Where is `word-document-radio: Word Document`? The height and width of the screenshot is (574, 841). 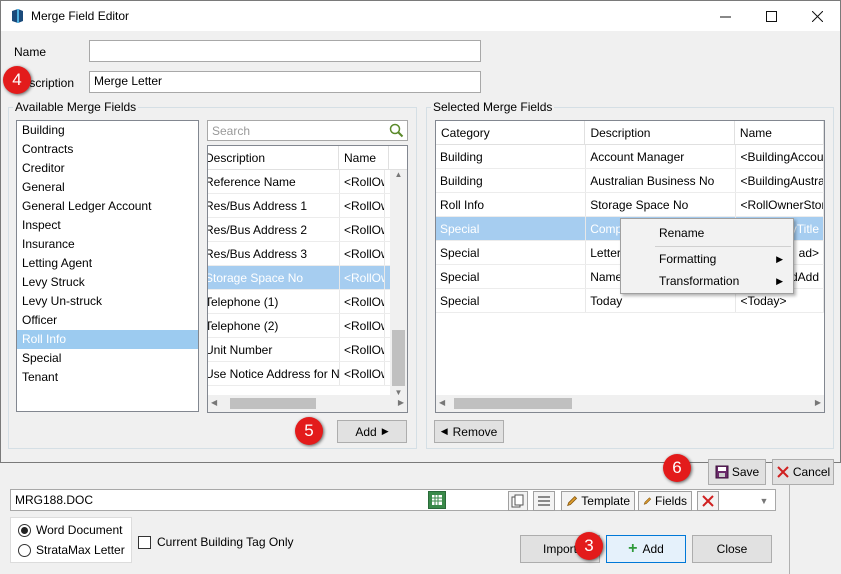
word-document-radio: Word Document is located at coordinates (70, 530).